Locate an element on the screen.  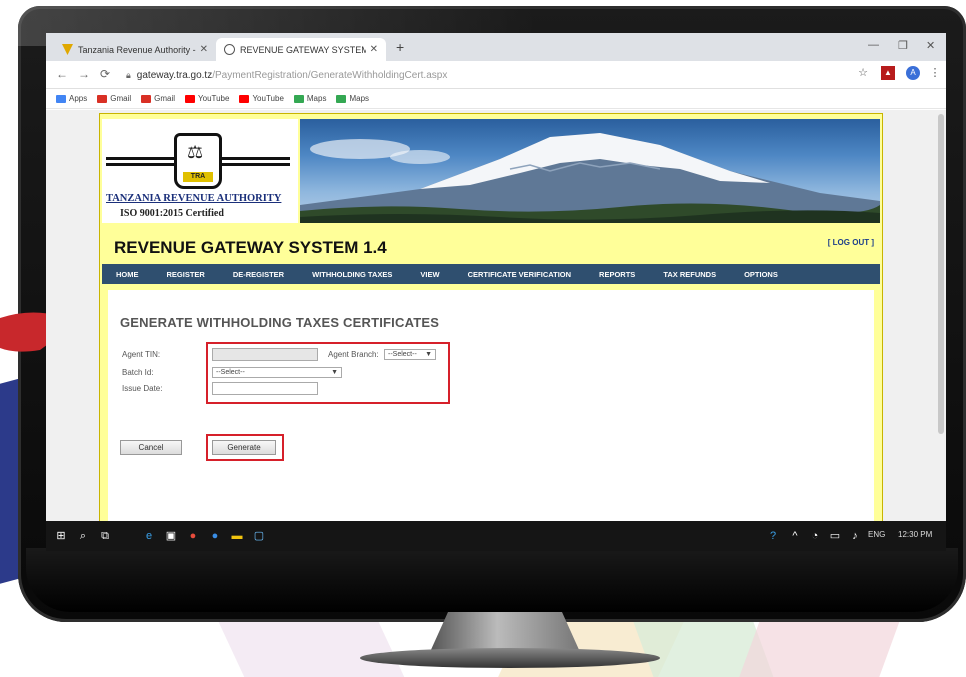
monitor-stand-neck is located at coordinates (505, 632).